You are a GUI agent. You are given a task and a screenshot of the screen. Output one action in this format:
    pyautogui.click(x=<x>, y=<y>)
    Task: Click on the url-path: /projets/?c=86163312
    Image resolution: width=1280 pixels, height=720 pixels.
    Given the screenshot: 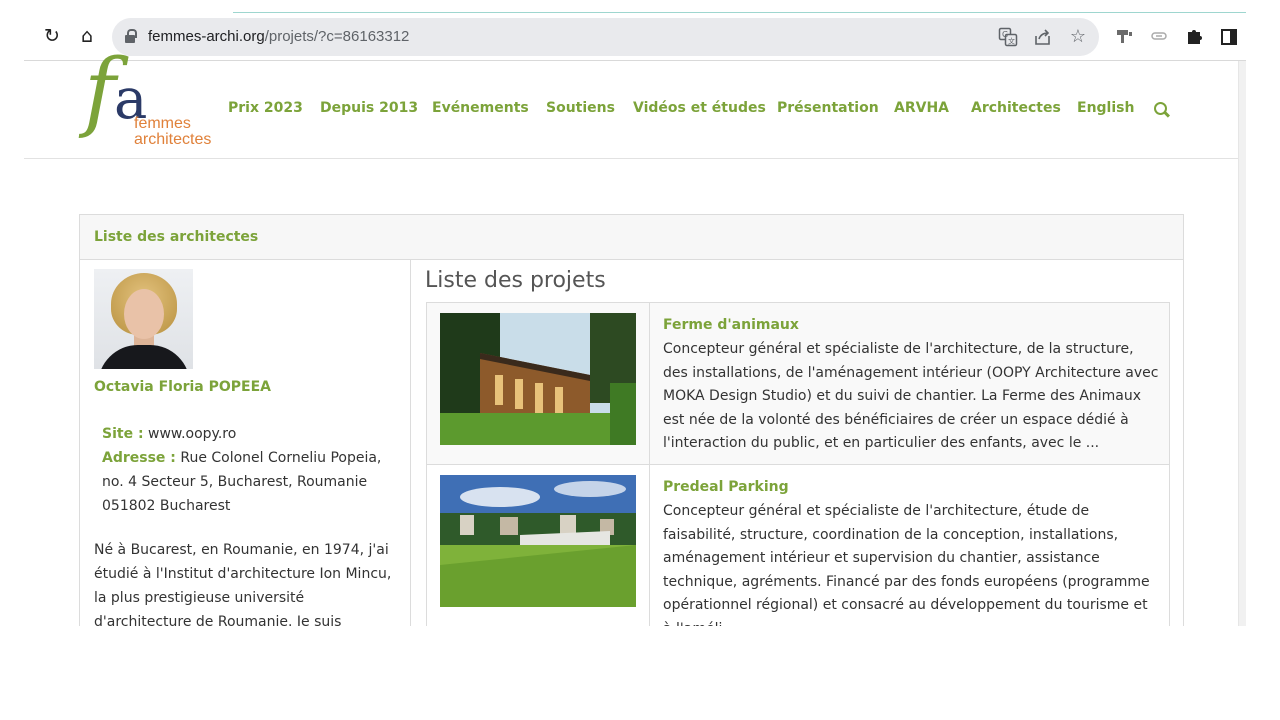 What is the action you would take?
    pyautogui.click(x=337, y=36)
    